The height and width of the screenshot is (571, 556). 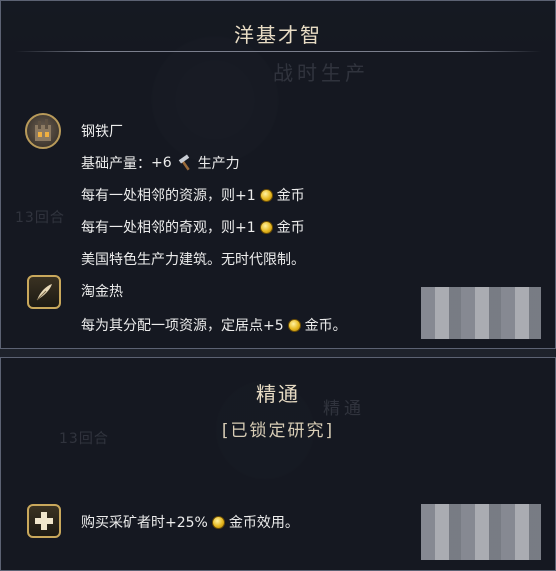 I want to click on base-yield-line: 基础产量： +6 生产力, so click(x=160, y=163).